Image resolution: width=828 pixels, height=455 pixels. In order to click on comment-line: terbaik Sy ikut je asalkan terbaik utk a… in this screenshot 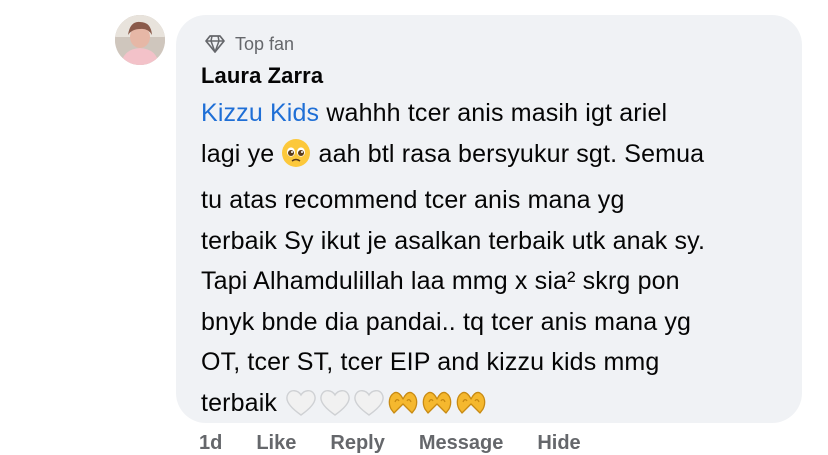, I will do `click(453, 240)`.